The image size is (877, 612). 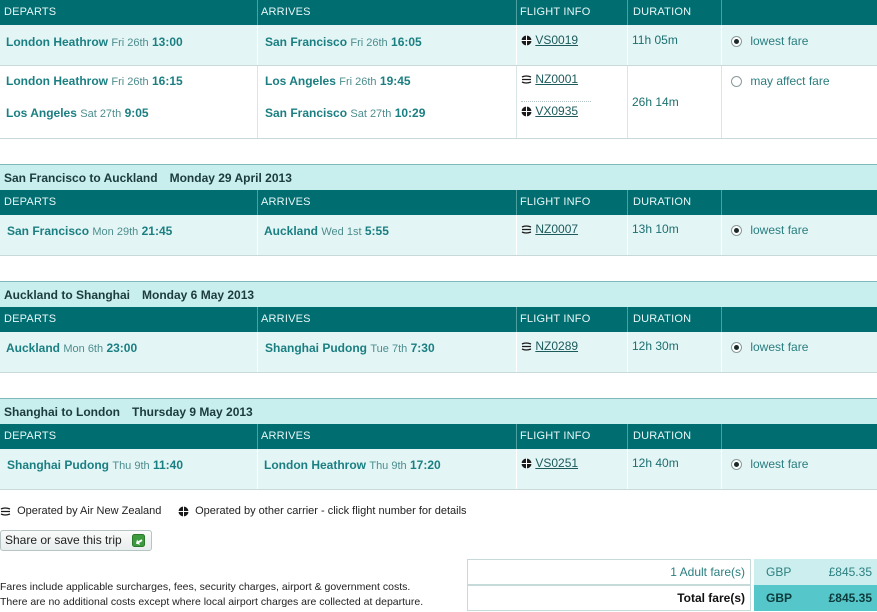 I want to click on fare-label: may affect fare, so click(x=790, y=81).